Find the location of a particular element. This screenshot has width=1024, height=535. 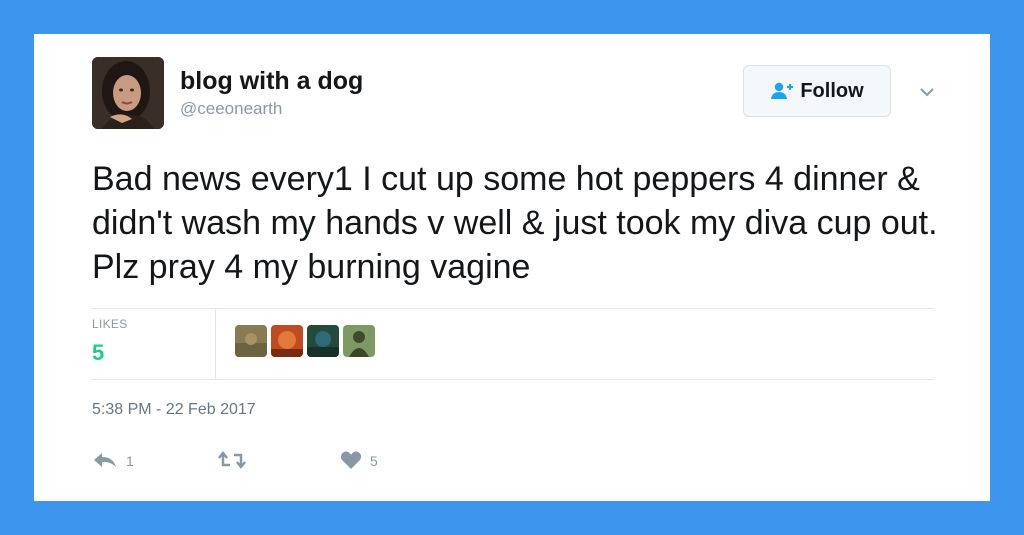

retweet-button is located at coordinates (236, 461).